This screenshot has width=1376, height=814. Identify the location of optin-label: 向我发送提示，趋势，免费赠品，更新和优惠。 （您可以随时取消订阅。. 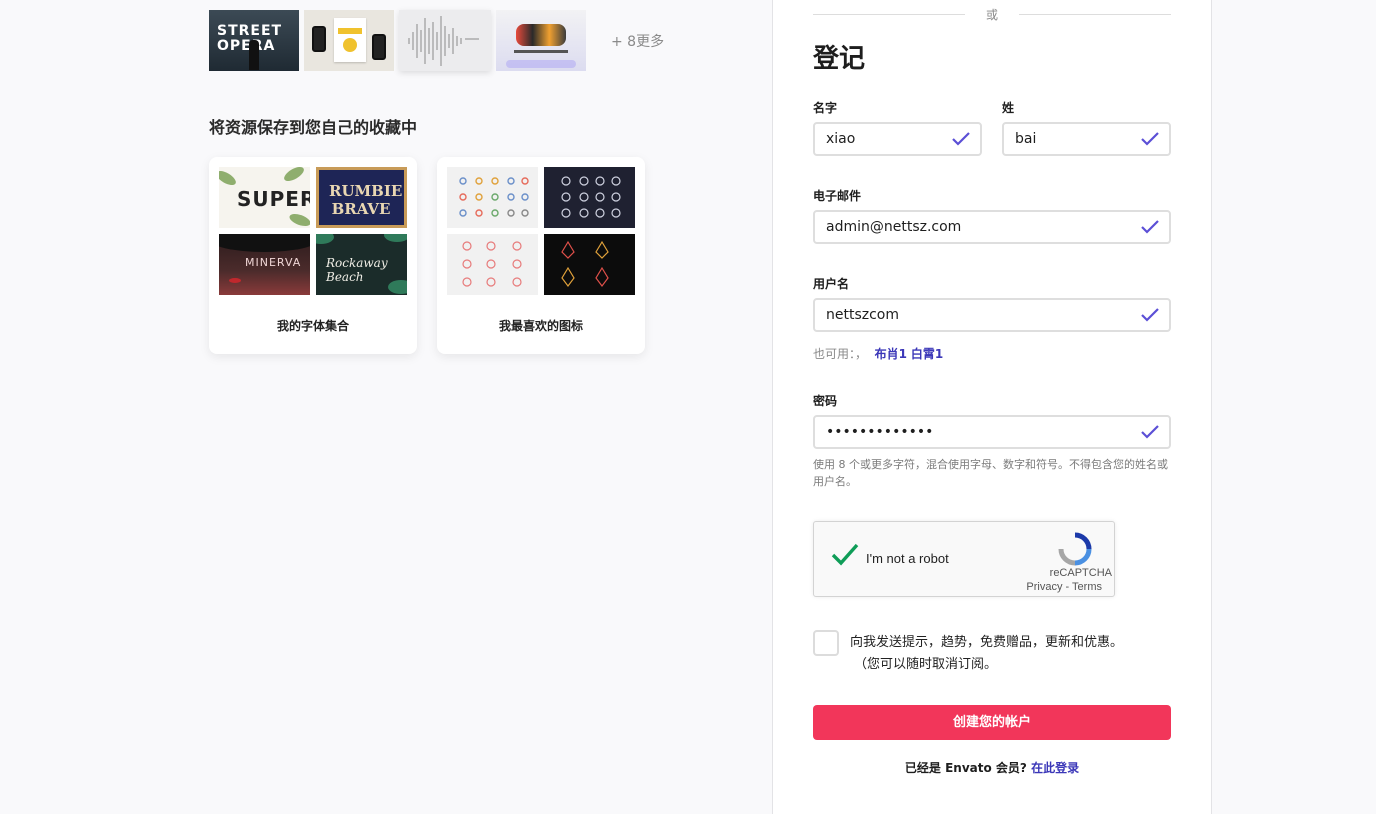
(987, 653).